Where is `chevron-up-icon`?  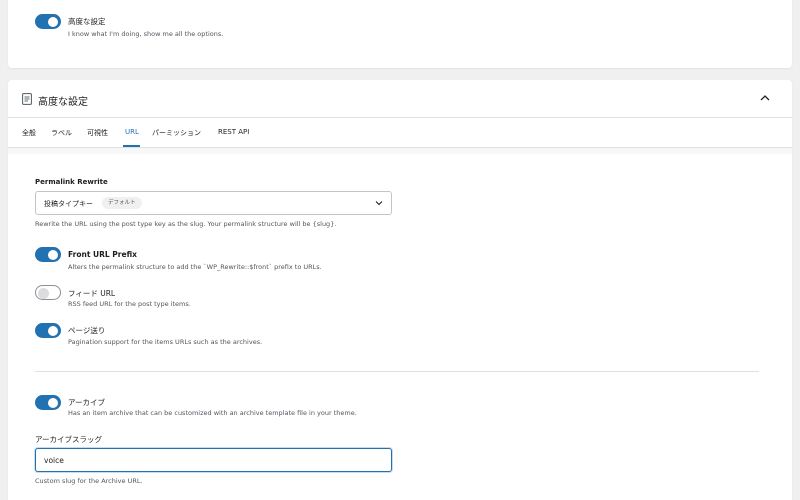
chevron-up-icon is located at coordinates (765, 98).